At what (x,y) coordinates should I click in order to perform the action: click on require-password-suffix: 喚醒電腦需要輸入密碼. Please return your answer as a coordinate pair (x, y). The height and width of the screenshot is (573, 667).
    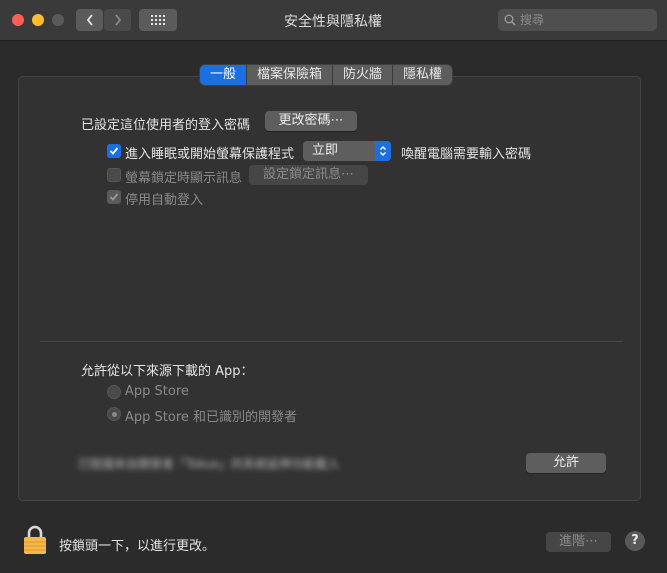
    Looking at the image, I should click on (466, 154).